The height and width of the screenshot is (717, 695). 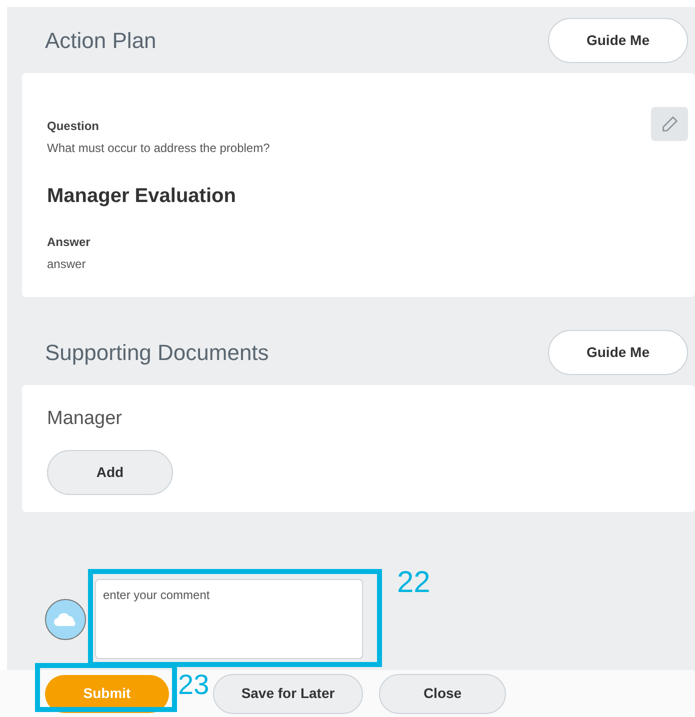 I want to click on field-value: What must occur to address the problem?, so click(x=159, y=148).